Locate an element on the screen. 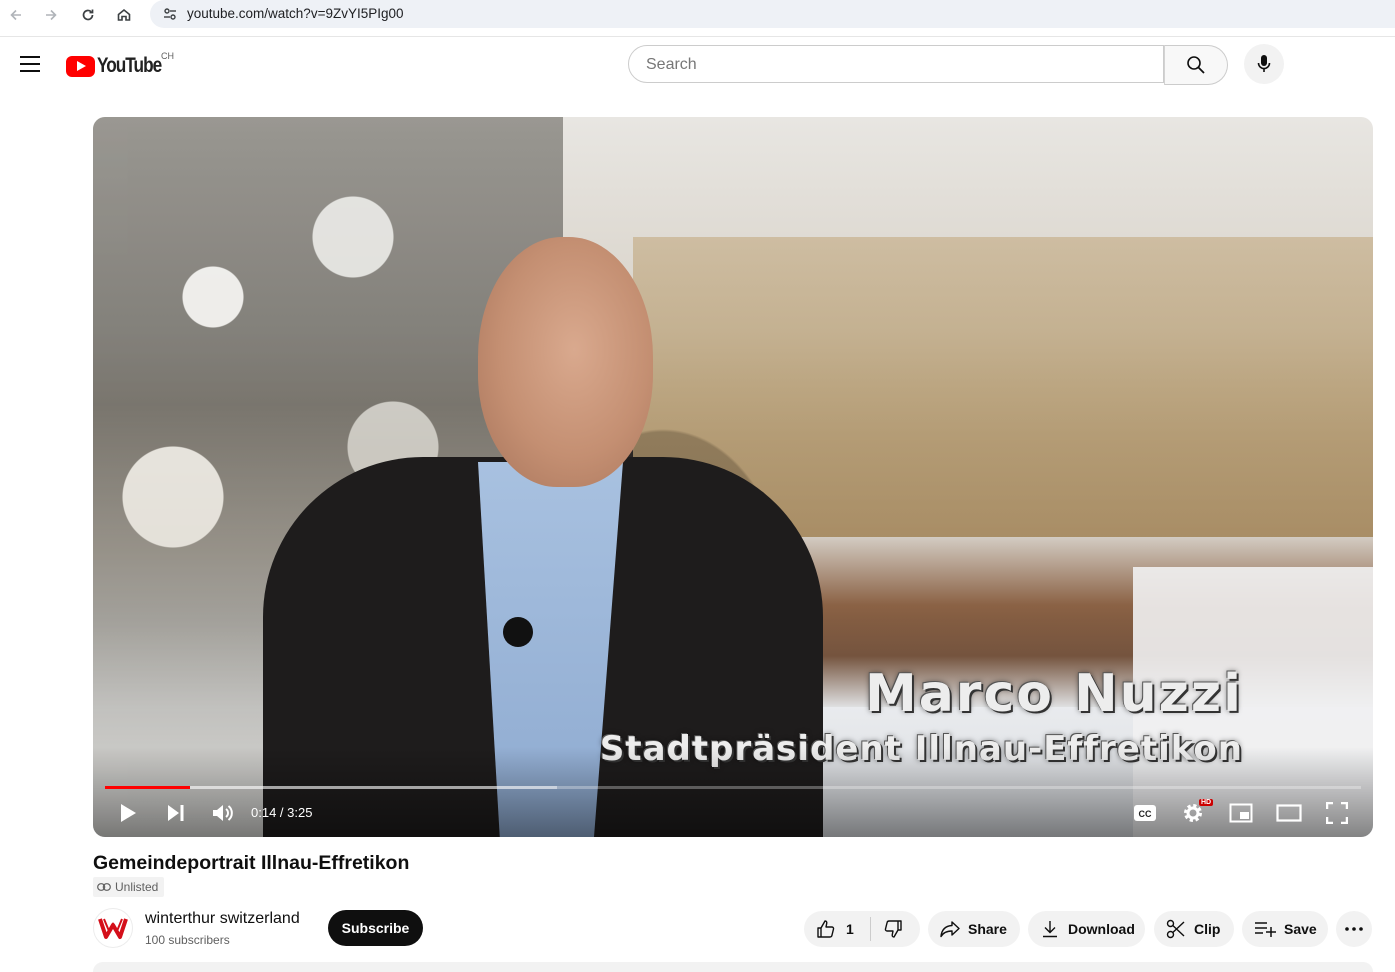  youtube-logo: YouTube is located at coordinates (120, 66).